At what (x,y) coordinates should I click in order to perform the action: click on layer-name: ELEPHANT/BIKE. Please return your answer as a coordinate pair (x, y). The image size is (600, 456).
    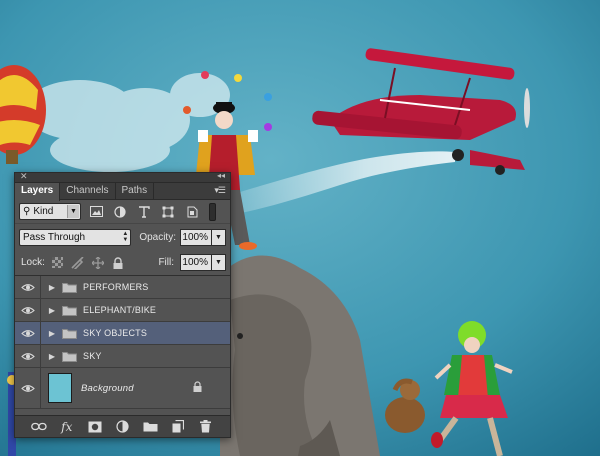
    Looking at the image, I should click on (120, 310).